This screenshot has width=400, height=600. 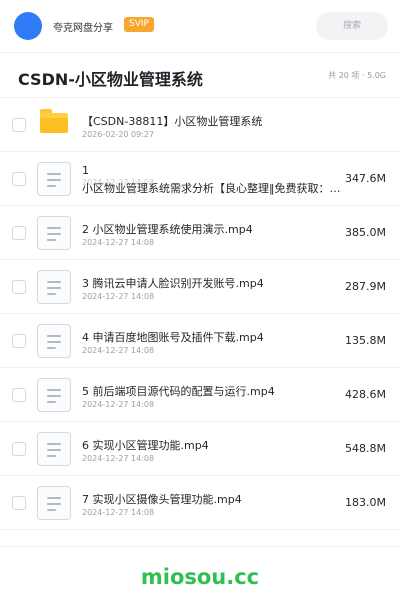 What do you see at coordinates (110, 79) in the screenshot?
I see `page-title: CSDN-小区物业管理系统` at bounding box center [110, 79].